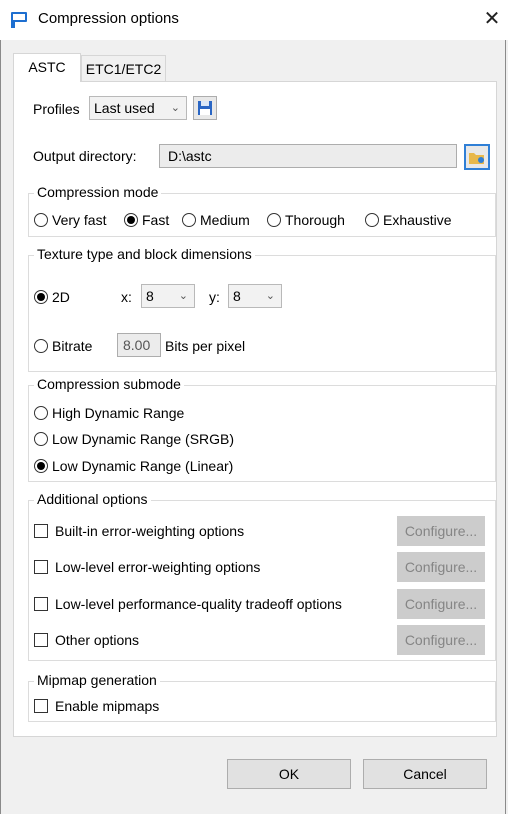  What do you see at coordinates (92, 499) in the screenshot?
I see `additional-options-title: Additional options` at bounding box center [92, 499].